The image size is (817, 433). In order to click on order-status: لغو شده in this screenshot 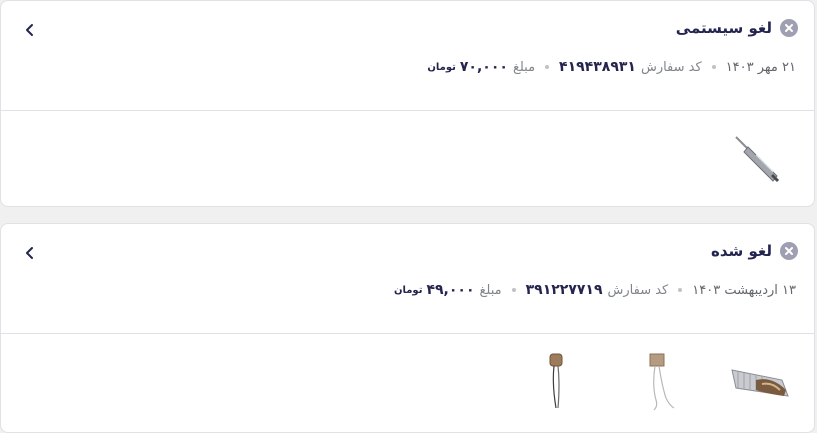, I will do `click(754, 251)`.